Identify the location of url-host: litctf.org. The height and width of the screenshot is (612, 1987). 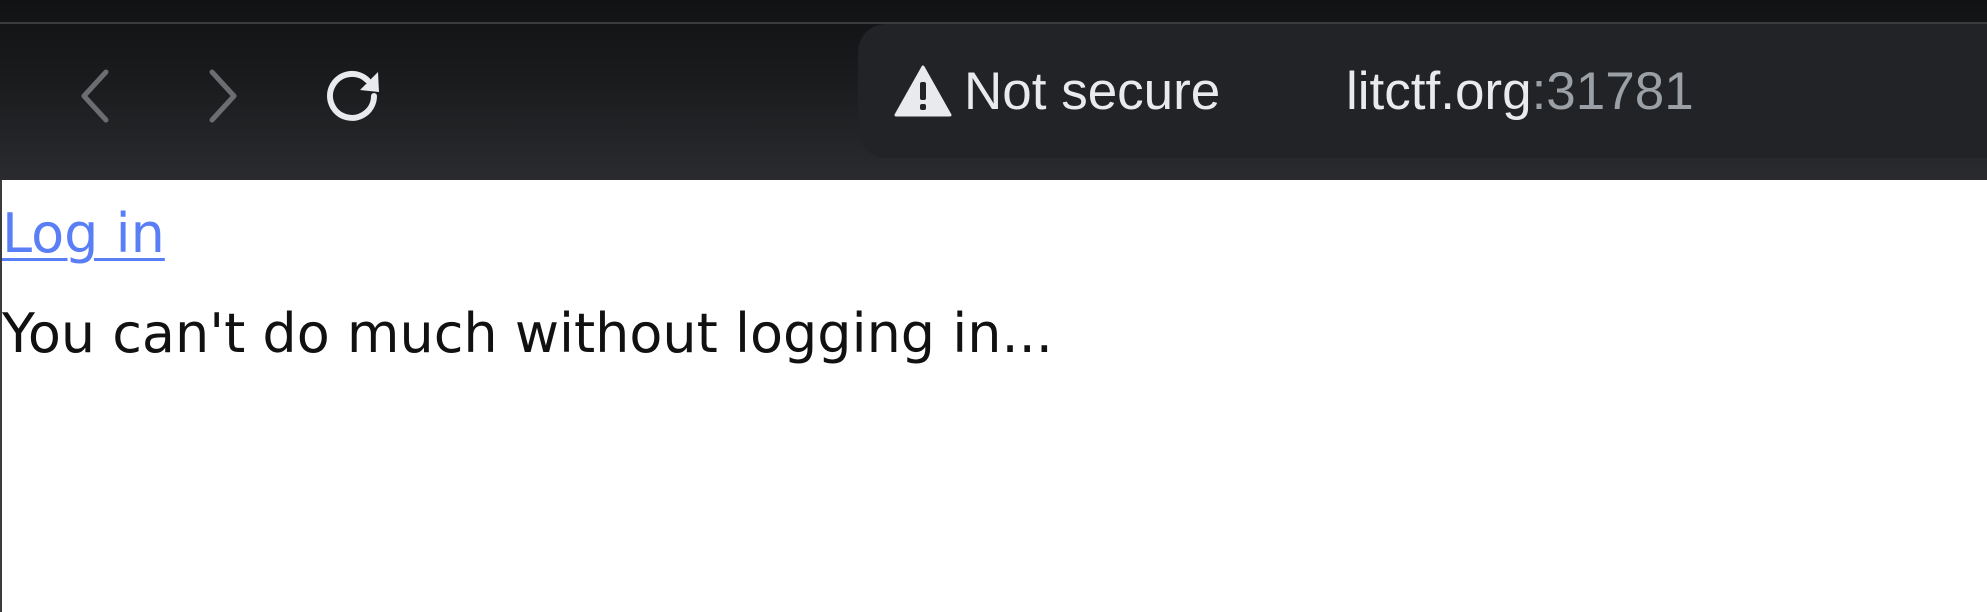
(1439, 91).